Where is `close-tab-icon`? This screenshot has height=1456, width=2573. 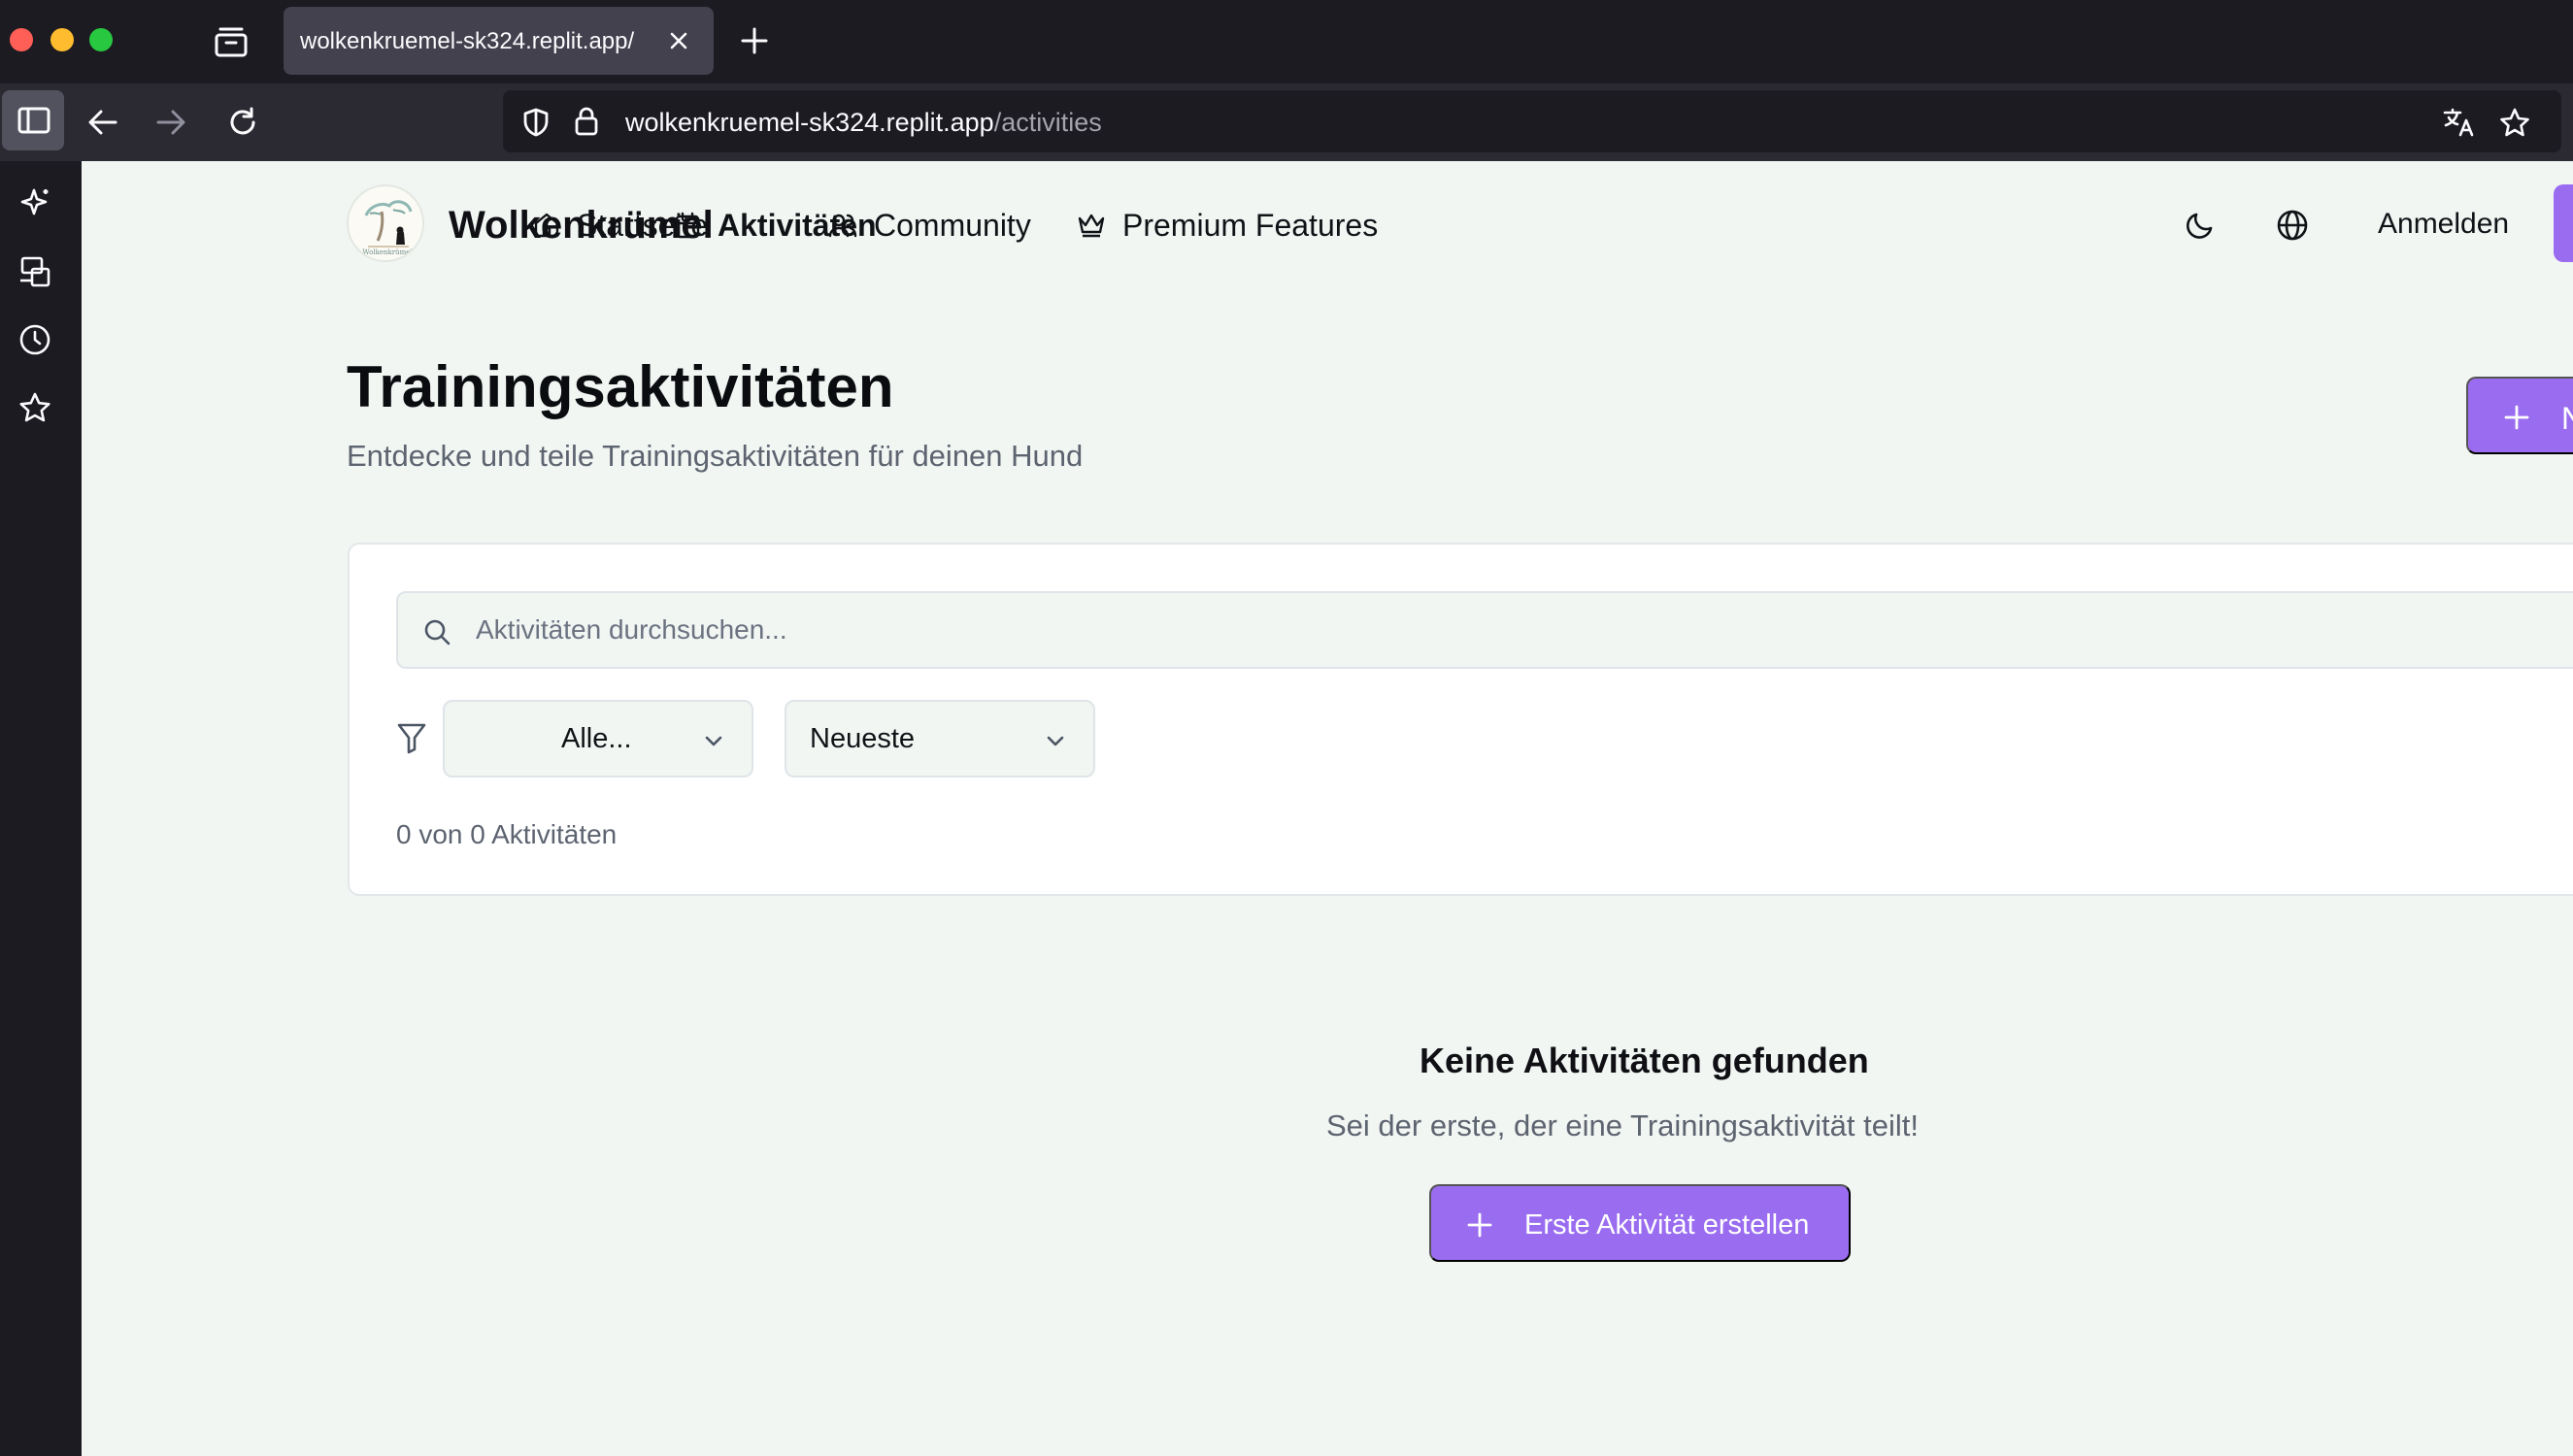 close-tab-icon is located at coordinates (678, 40).